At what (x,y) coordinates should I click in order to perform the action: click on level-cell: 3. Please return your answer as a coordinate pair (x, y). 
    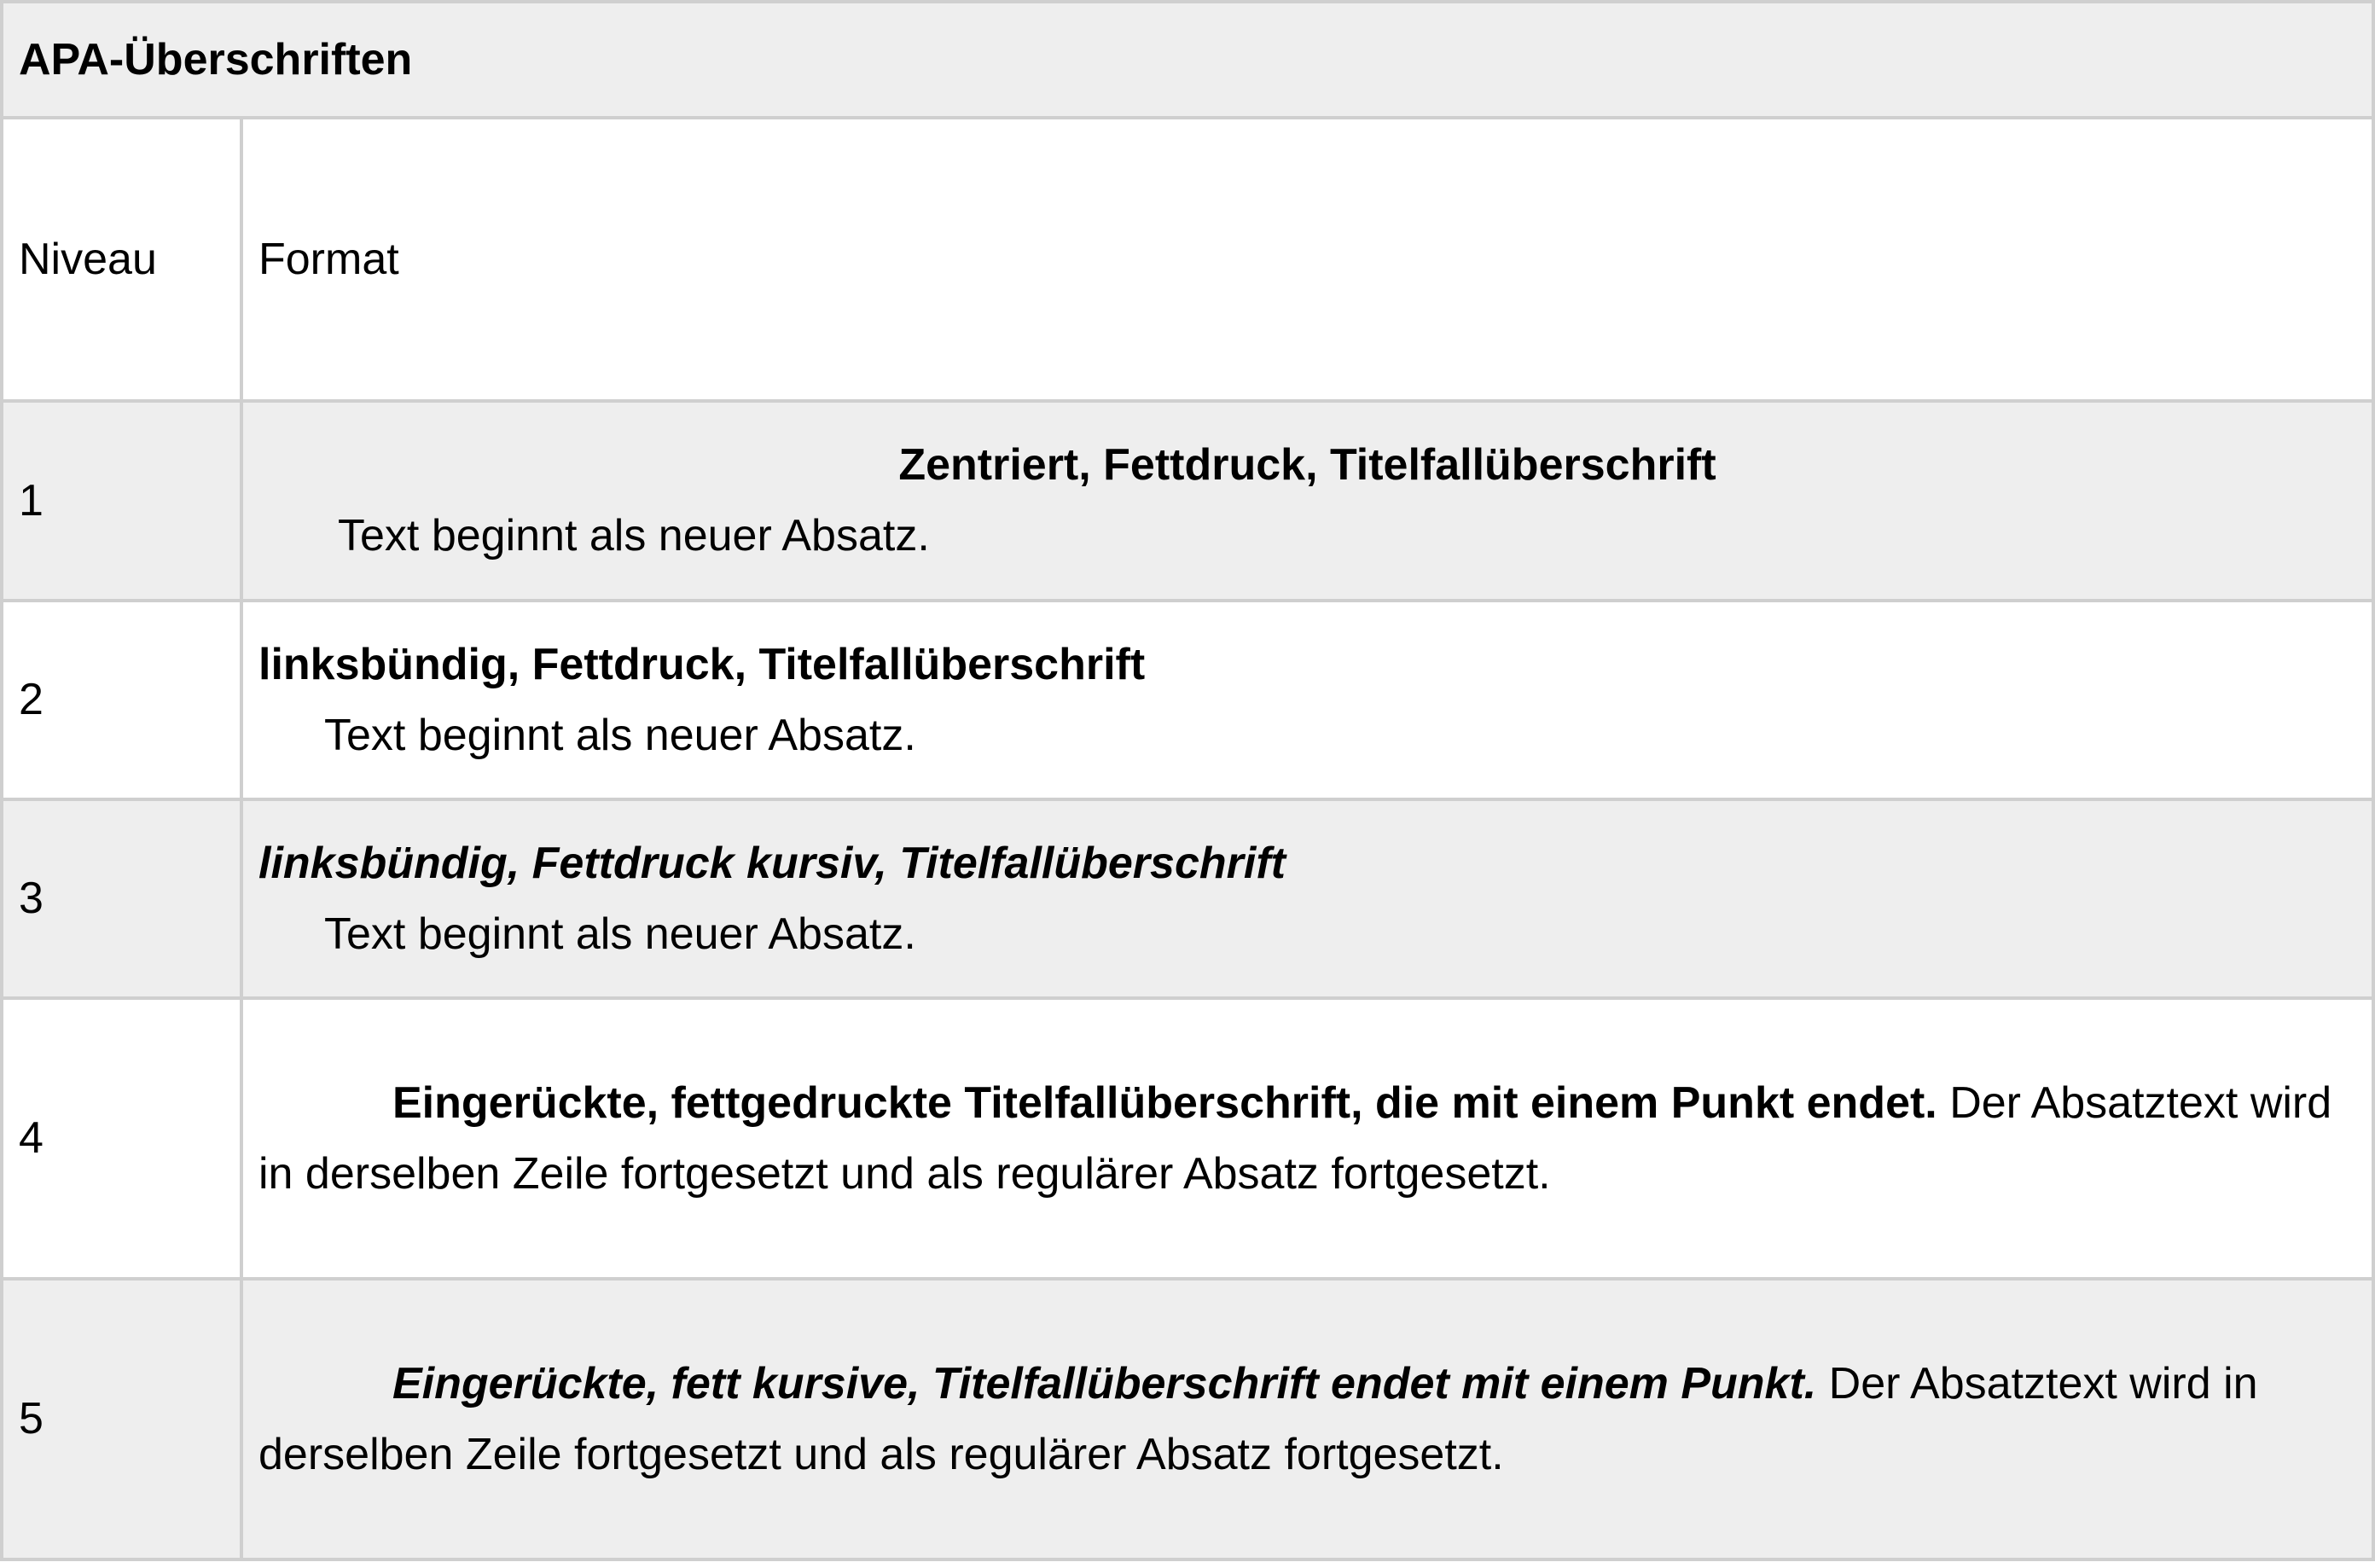
    Looking at the image, I should click on (121, 899).